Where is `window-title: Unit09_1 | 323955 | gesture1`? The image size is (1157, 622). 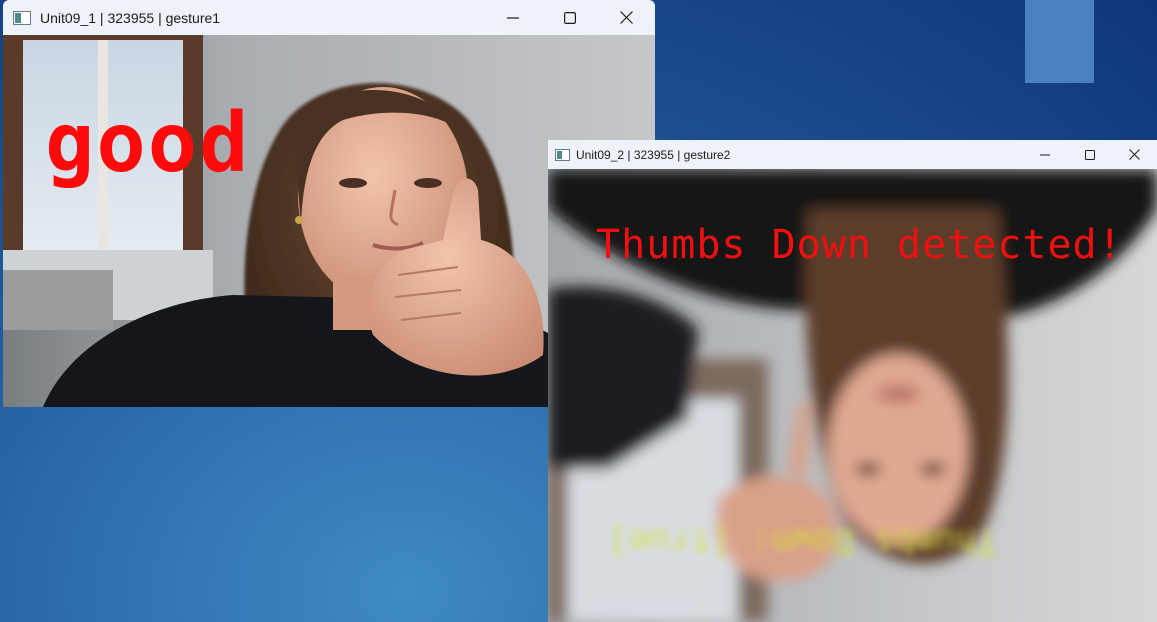 window-title: Unit09_1 | 323955 | gesture1 is located at coordinates (130, 17).